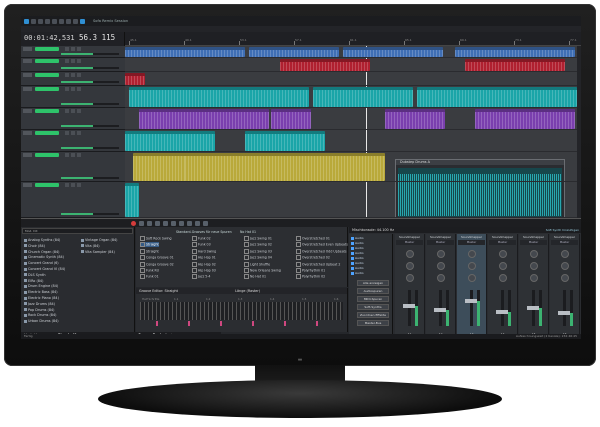 This screenshot has width=600, height=427. I want to click on undo-icon, so click(68, 21).